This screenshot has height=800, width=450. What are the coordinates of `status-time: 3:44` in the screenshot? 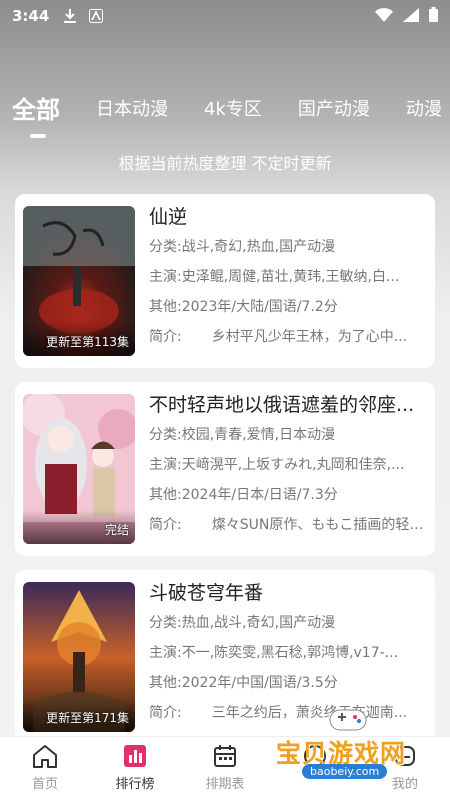 It's located at (31, 16).